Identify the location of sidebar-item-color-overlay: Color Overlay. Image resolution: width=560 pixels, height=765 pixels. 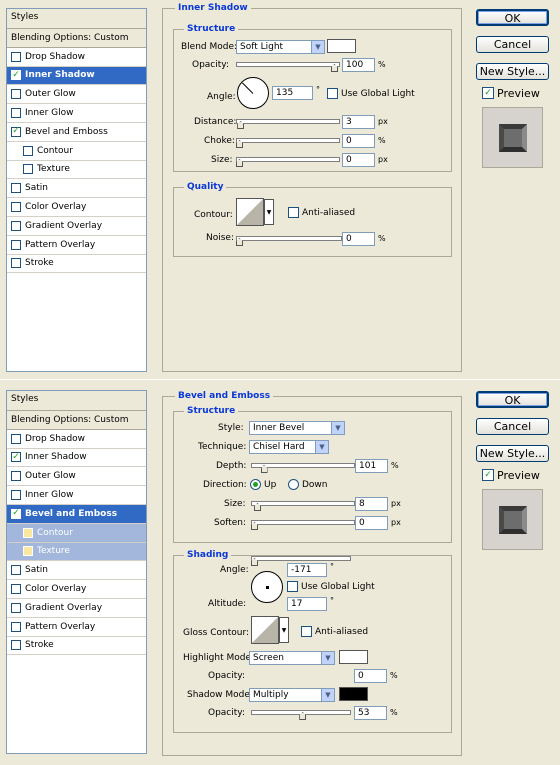
(76, 589).